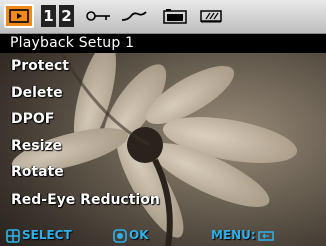  I want to click on tab-camera, so click(175, 16).